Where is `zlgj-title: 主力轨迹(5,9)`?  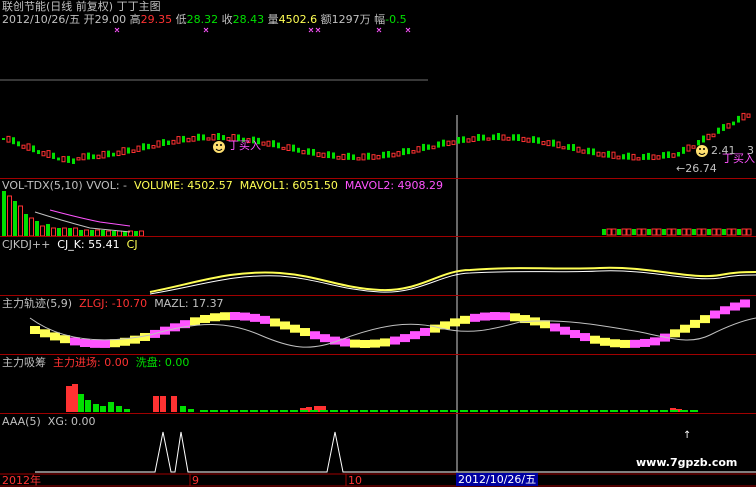
zlgj-title: 主力轨迹(5,9) is located at coordinates (37, 303).